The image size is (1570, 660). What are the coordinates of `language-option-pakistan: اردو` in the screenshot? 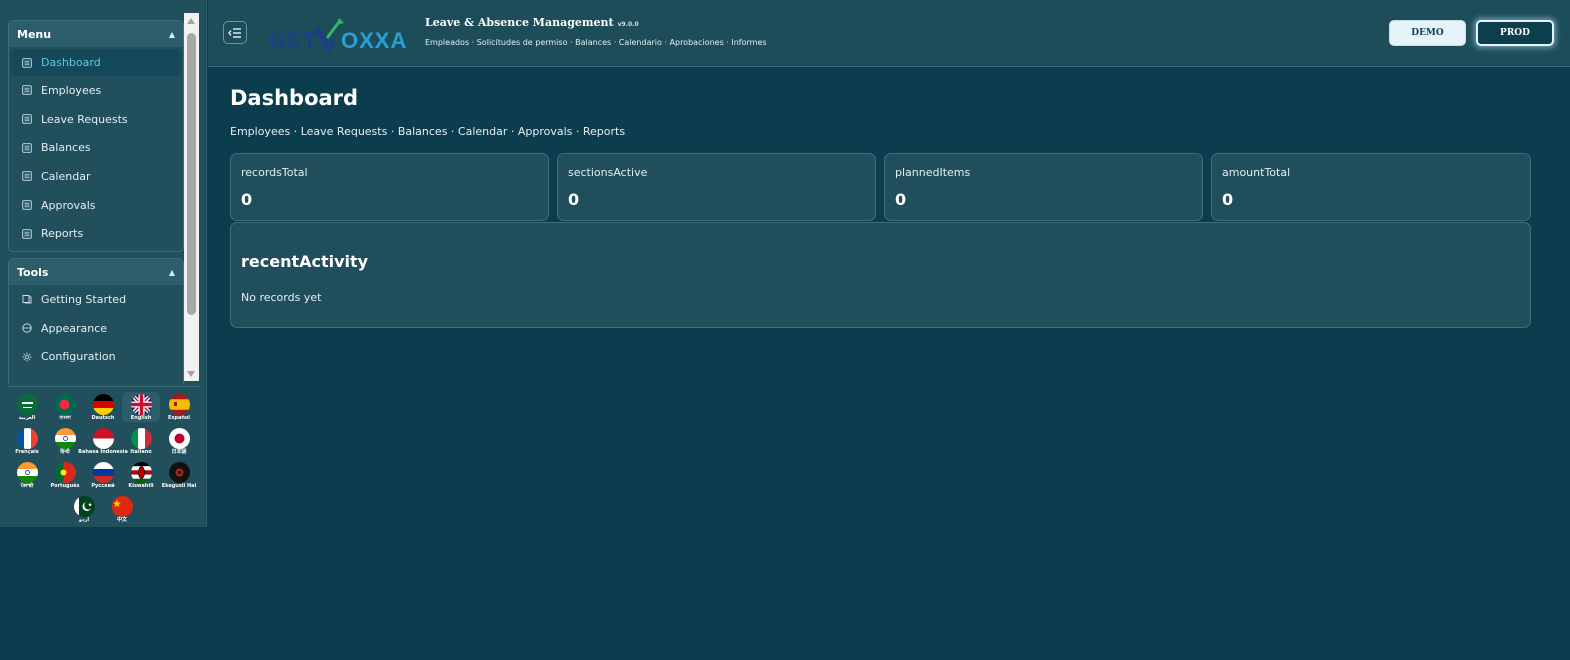 It's located at (84, 509).